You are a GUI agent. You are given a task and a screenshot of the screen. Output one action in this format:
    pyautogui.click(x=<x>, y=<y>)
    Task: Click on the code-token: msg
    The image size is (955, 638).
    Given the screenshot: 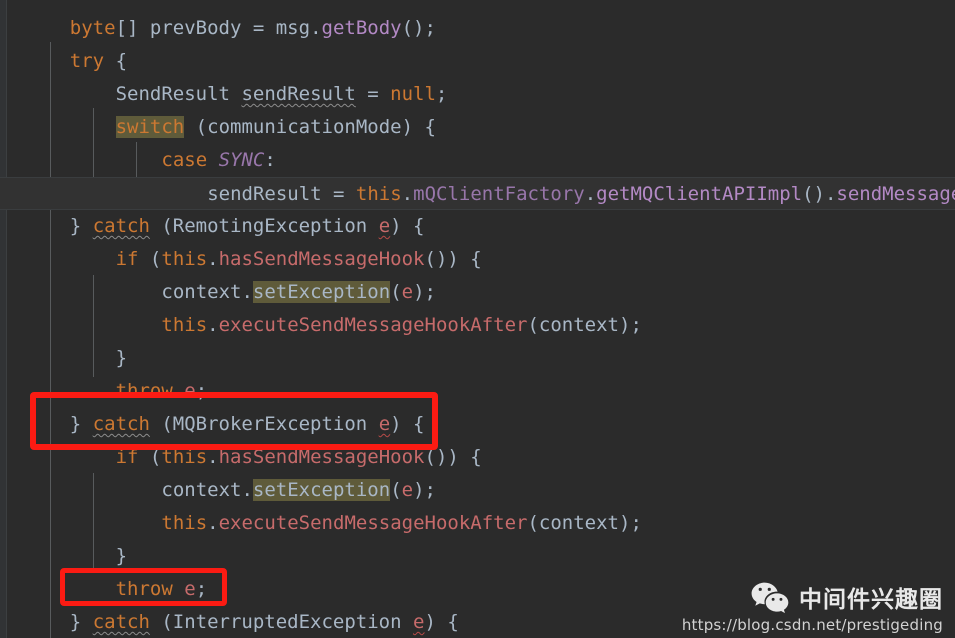 What is the action you would take?
    pyautogui.click(x=293, y=28)
    